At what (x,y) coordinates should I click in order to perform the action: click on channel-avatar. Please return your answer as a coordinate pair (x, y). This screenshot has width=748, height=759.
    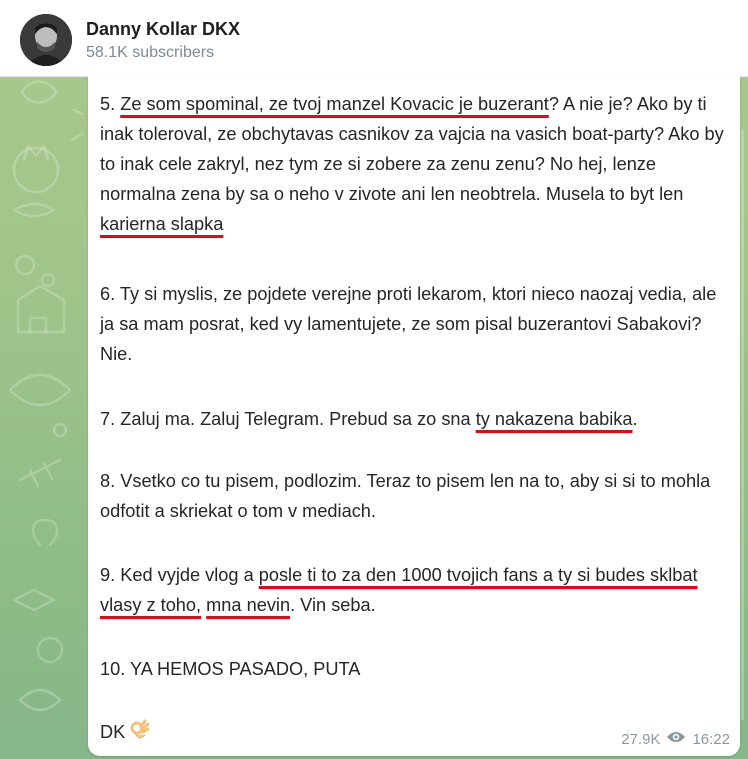
    Looking at the image, I should click on (46, 40).